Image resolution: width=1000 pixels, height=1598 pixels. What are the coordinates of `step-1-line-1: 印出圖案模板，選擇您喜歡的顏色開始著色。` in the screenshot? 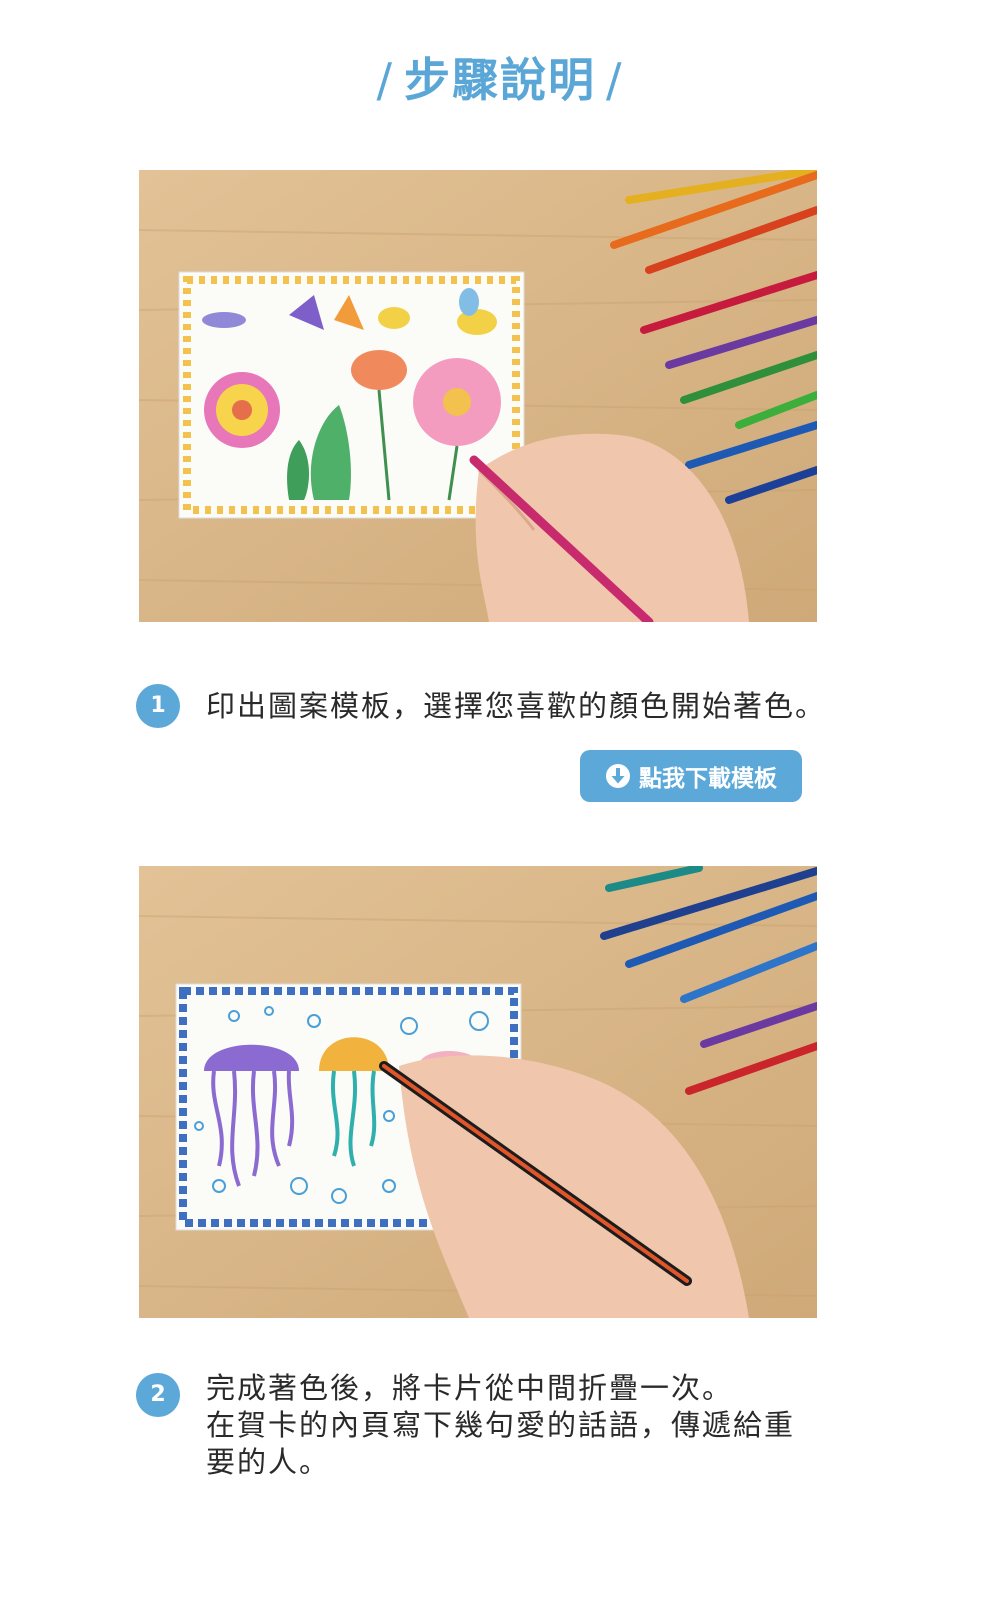 It's located at (516, 706).